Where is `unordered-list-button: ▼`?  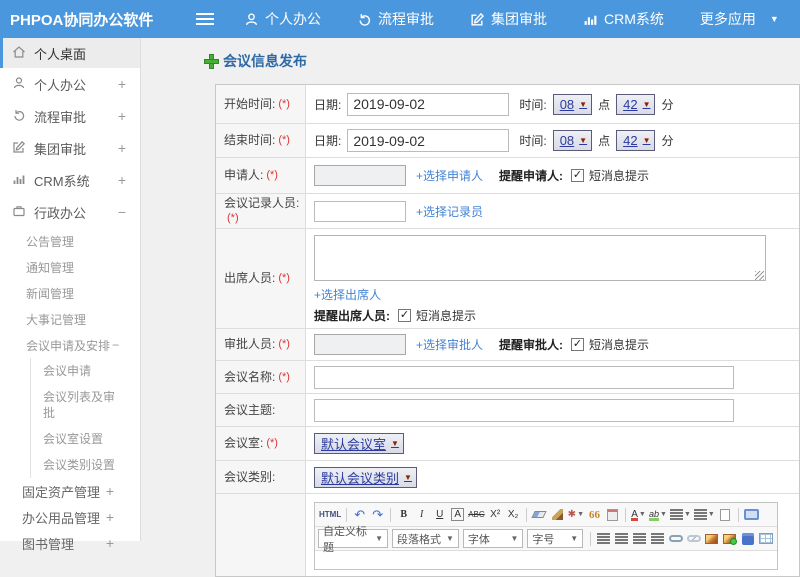
unordered-list-button: ▼ is located at coordinates (704, 515).